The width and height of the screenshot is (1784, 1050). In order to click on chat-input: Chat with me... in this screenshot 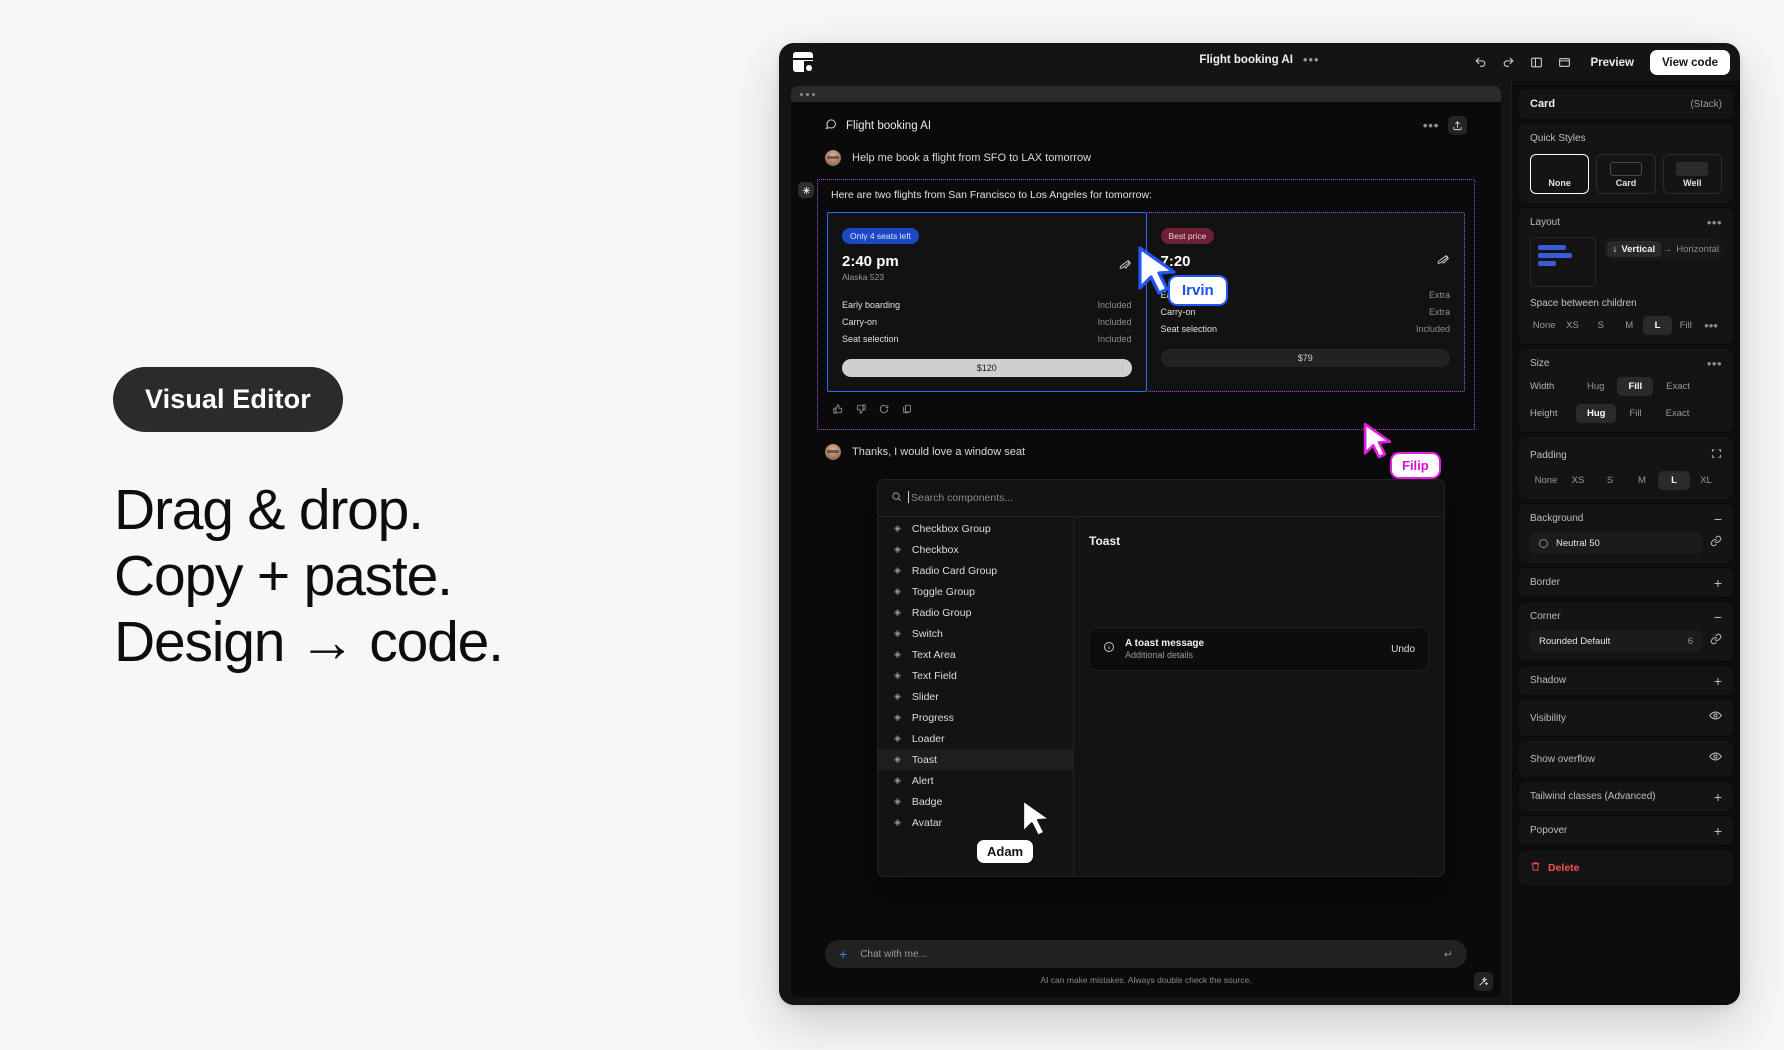, I will do `click(893, 954)`.